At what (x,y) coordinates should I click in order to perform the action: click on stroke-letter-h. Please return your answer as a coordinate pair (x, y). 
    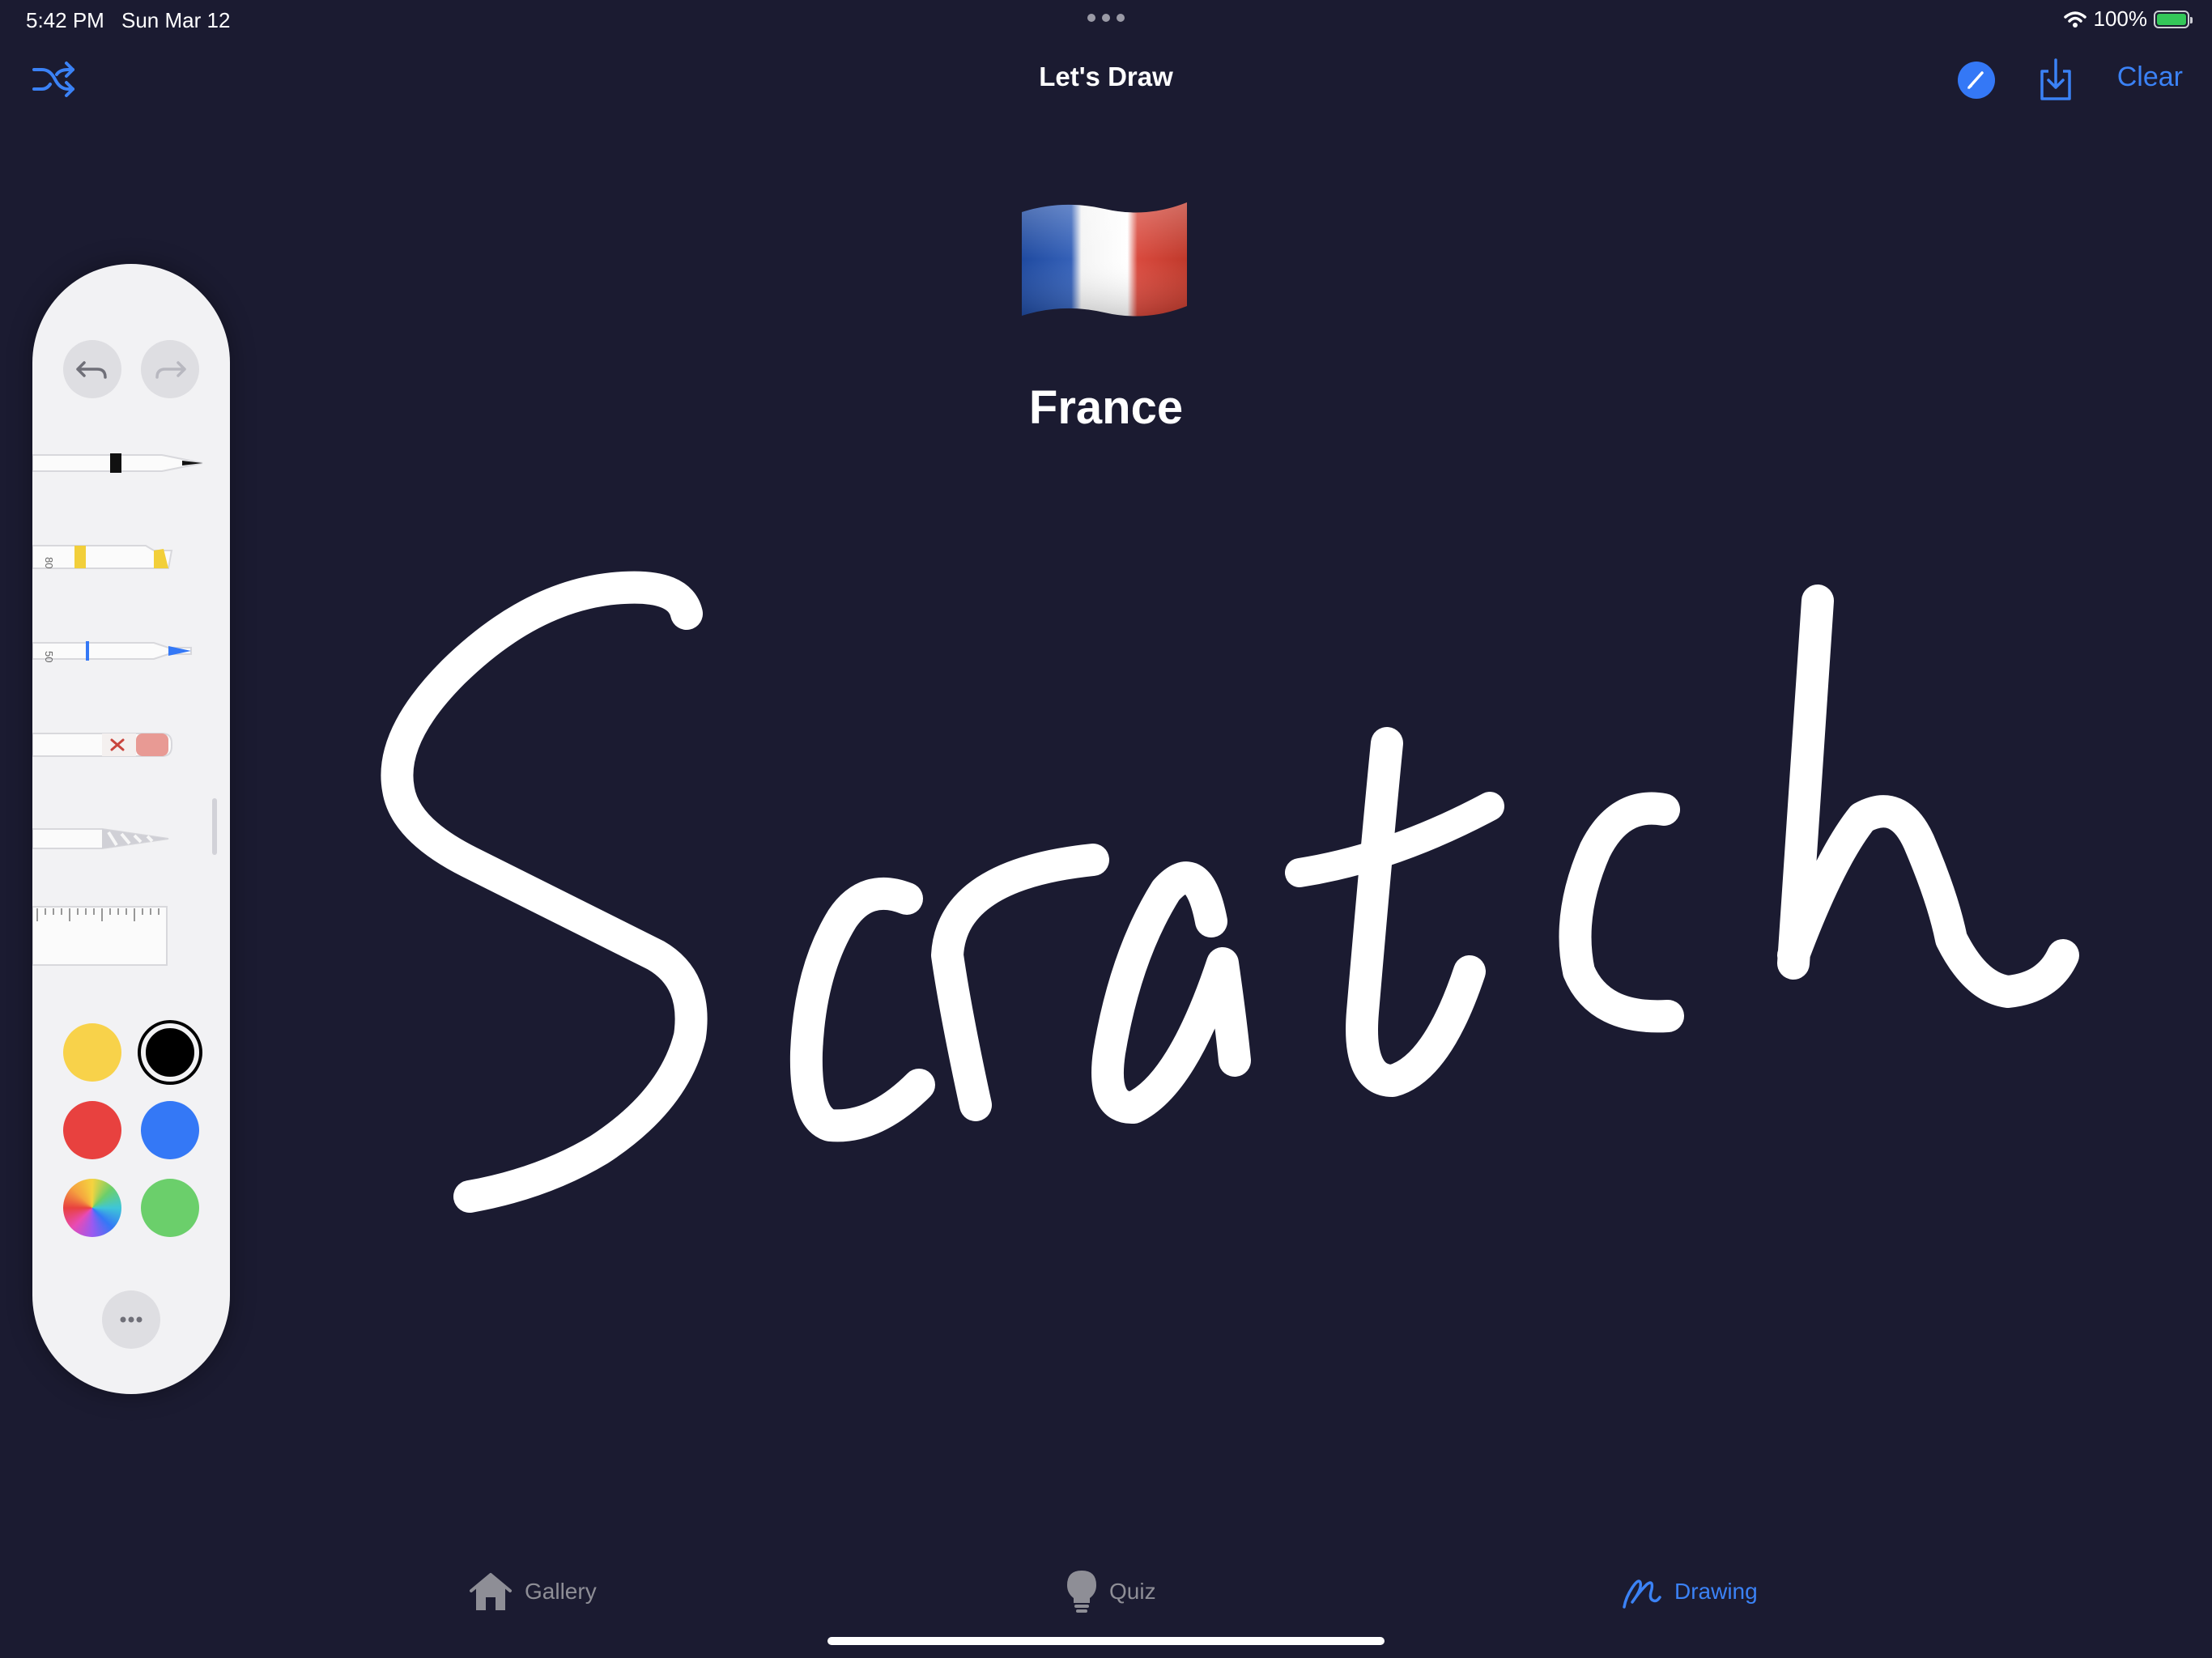
    Looking at the image, I should click on (1928, 796).